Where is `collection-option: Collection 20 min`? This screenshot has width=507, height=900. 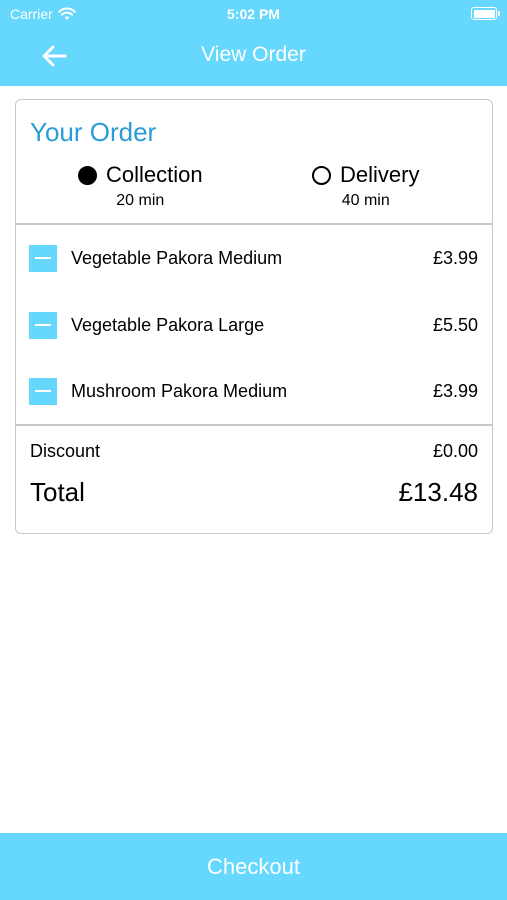
collection-option: Collection 20 min is located at coordinates (140, 186).